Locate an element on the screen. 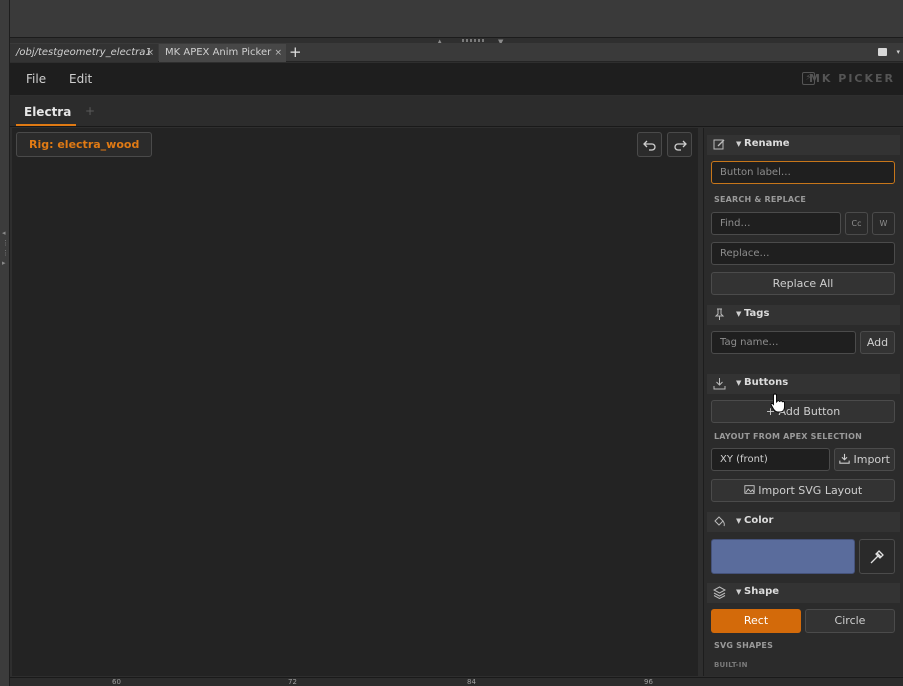 This screenshot has width=903, height=686. section-title: Rename is located at coordinates (767, 143).